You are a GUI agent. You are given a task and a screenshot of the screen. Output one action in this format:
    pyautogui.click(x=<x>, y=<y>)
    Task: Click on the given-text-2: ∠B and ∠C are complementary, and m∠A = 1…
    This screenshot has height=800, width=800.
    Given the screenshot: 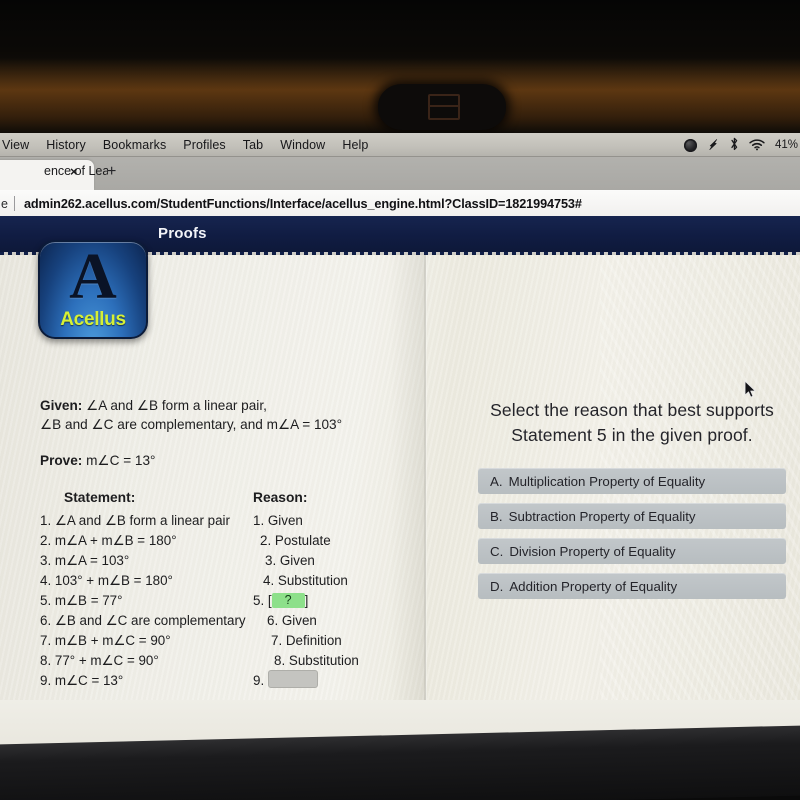 What is the action you would take?
    pyautogui.click(x=191, y=424)
    